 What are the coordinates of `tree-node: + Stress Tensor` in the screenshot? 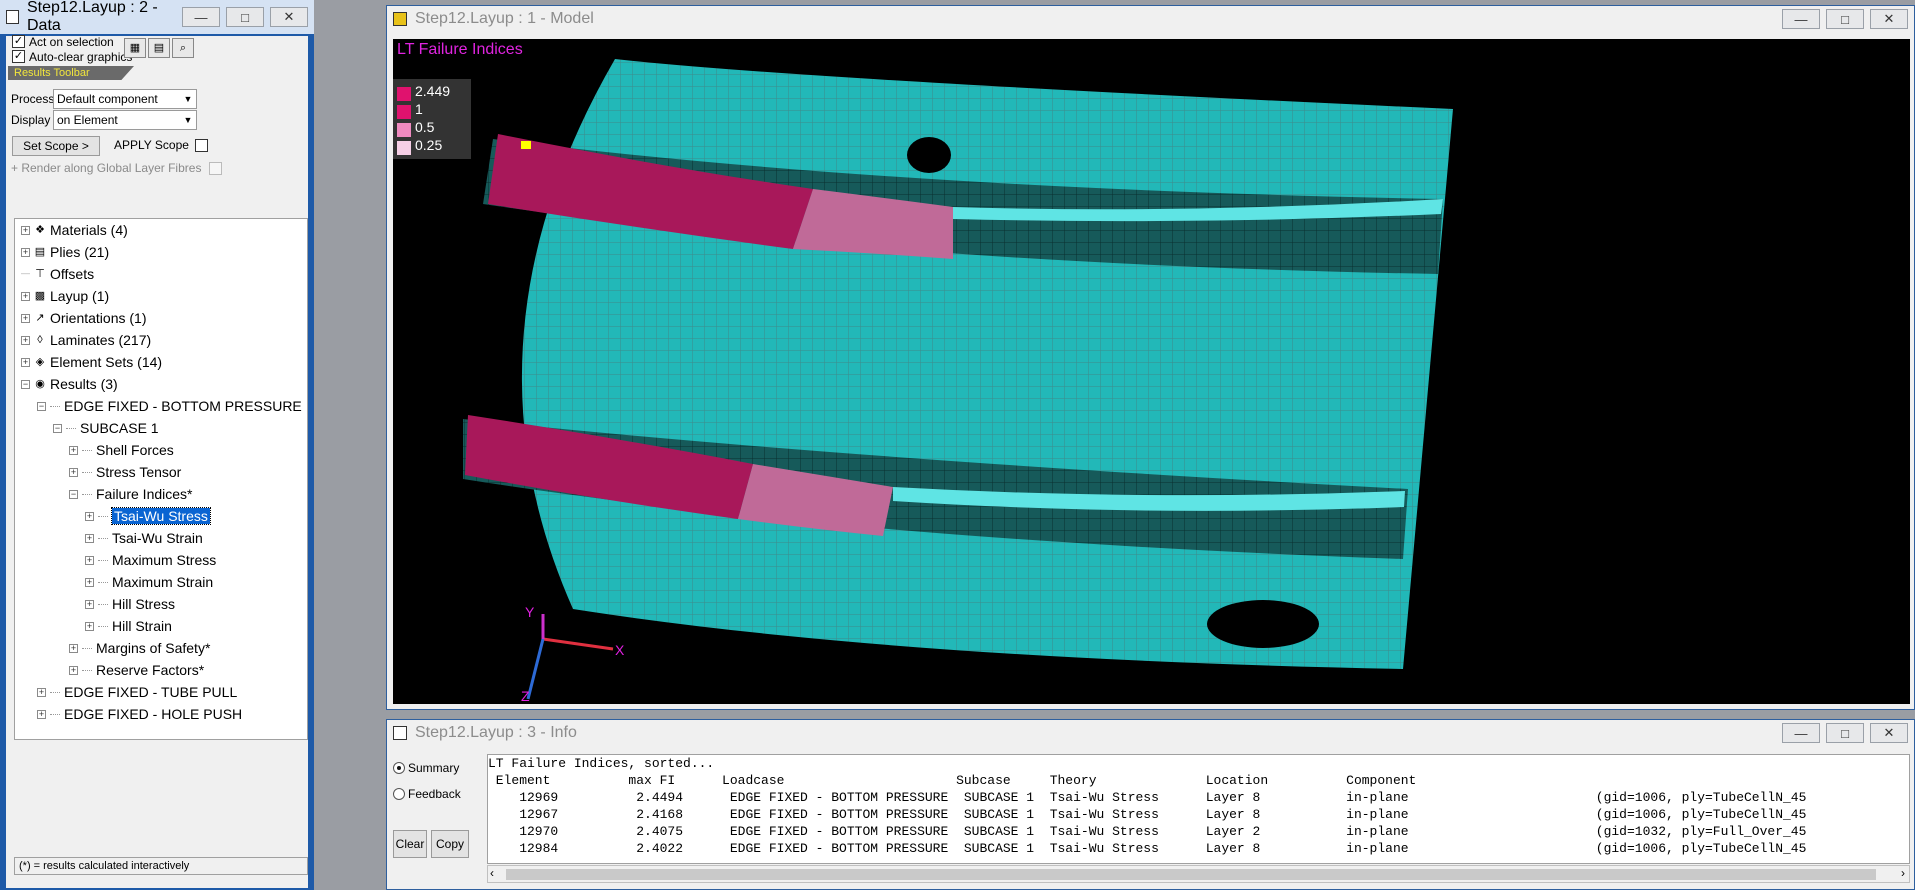 It's located at (125, 472).